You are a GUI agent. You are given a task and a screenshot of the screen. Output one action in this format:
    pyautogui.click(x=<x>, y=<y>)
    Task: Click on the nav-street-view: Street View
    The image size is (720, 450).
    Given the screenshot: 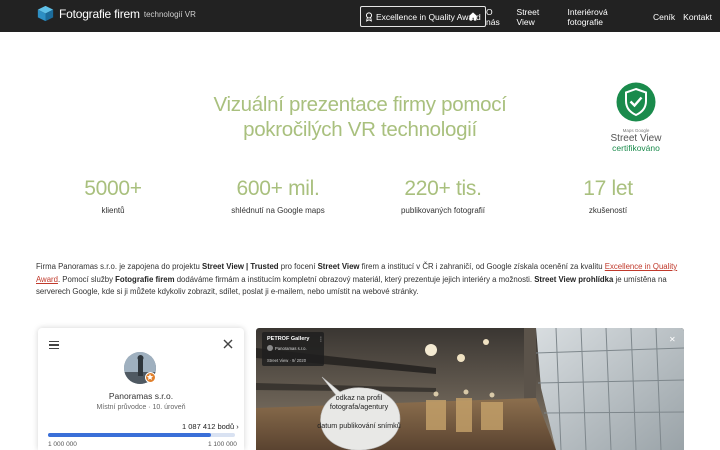 What is the action you would take?
    pyautogui.click(x=538, y=17)
    